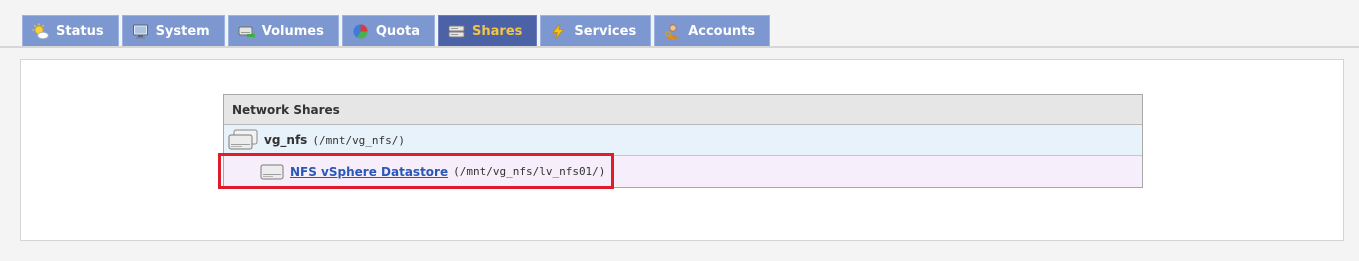  Describe the element at coordinates (360, 31) in the screenshot. I see `pie-chart-icon` at that location.